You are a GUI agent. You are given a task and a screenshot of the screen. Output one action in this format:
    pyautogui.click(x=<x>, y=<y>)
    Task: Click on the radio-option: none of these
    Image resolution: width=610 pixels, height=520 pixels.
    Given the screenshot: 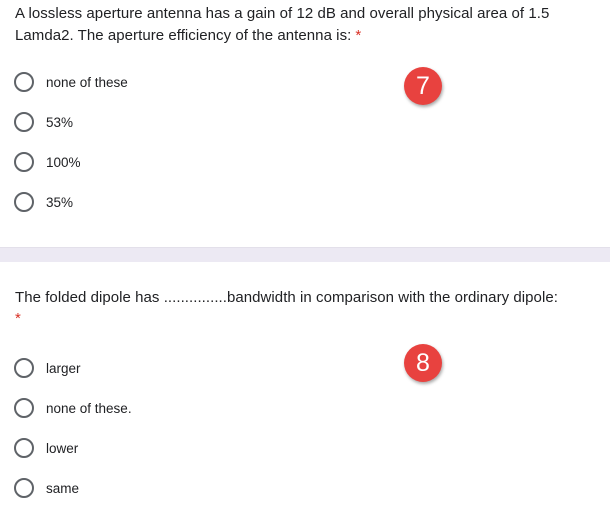 What is the action you would take?
    pyautogui.click(x=71, y=82)
    